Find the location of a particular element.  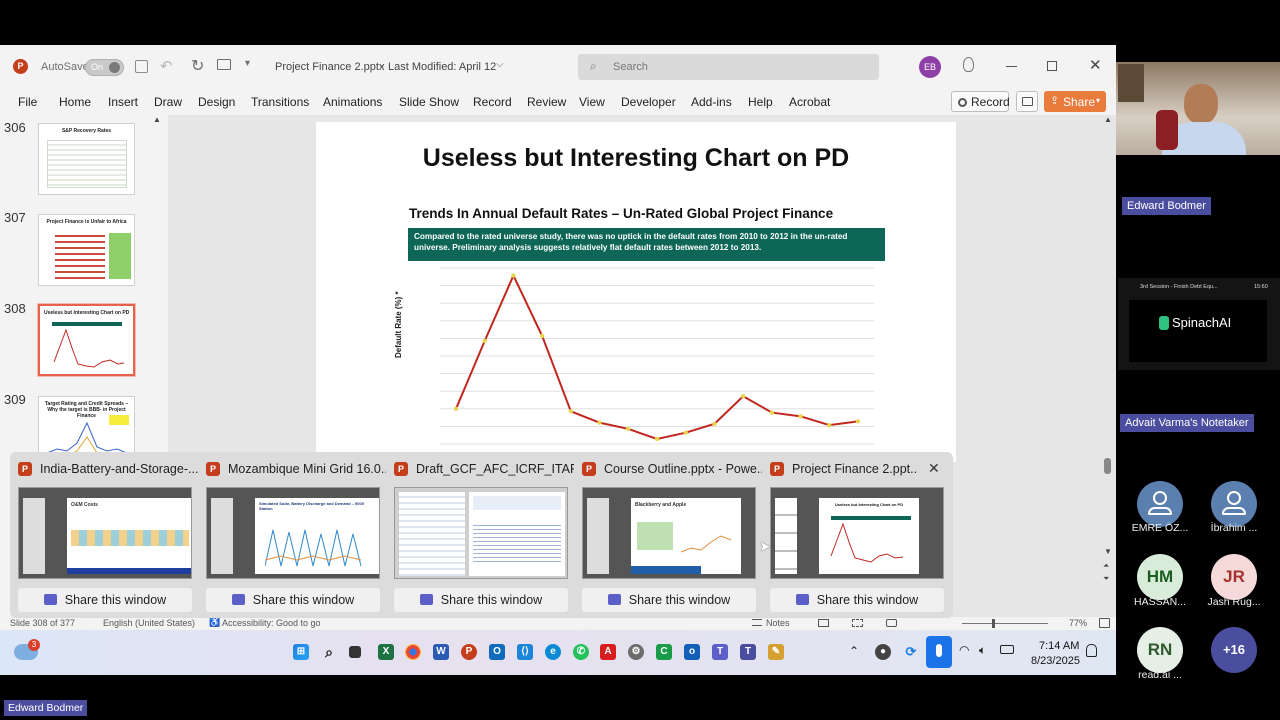

more-participants-button: +16 is located at coordinates (1234, 650).